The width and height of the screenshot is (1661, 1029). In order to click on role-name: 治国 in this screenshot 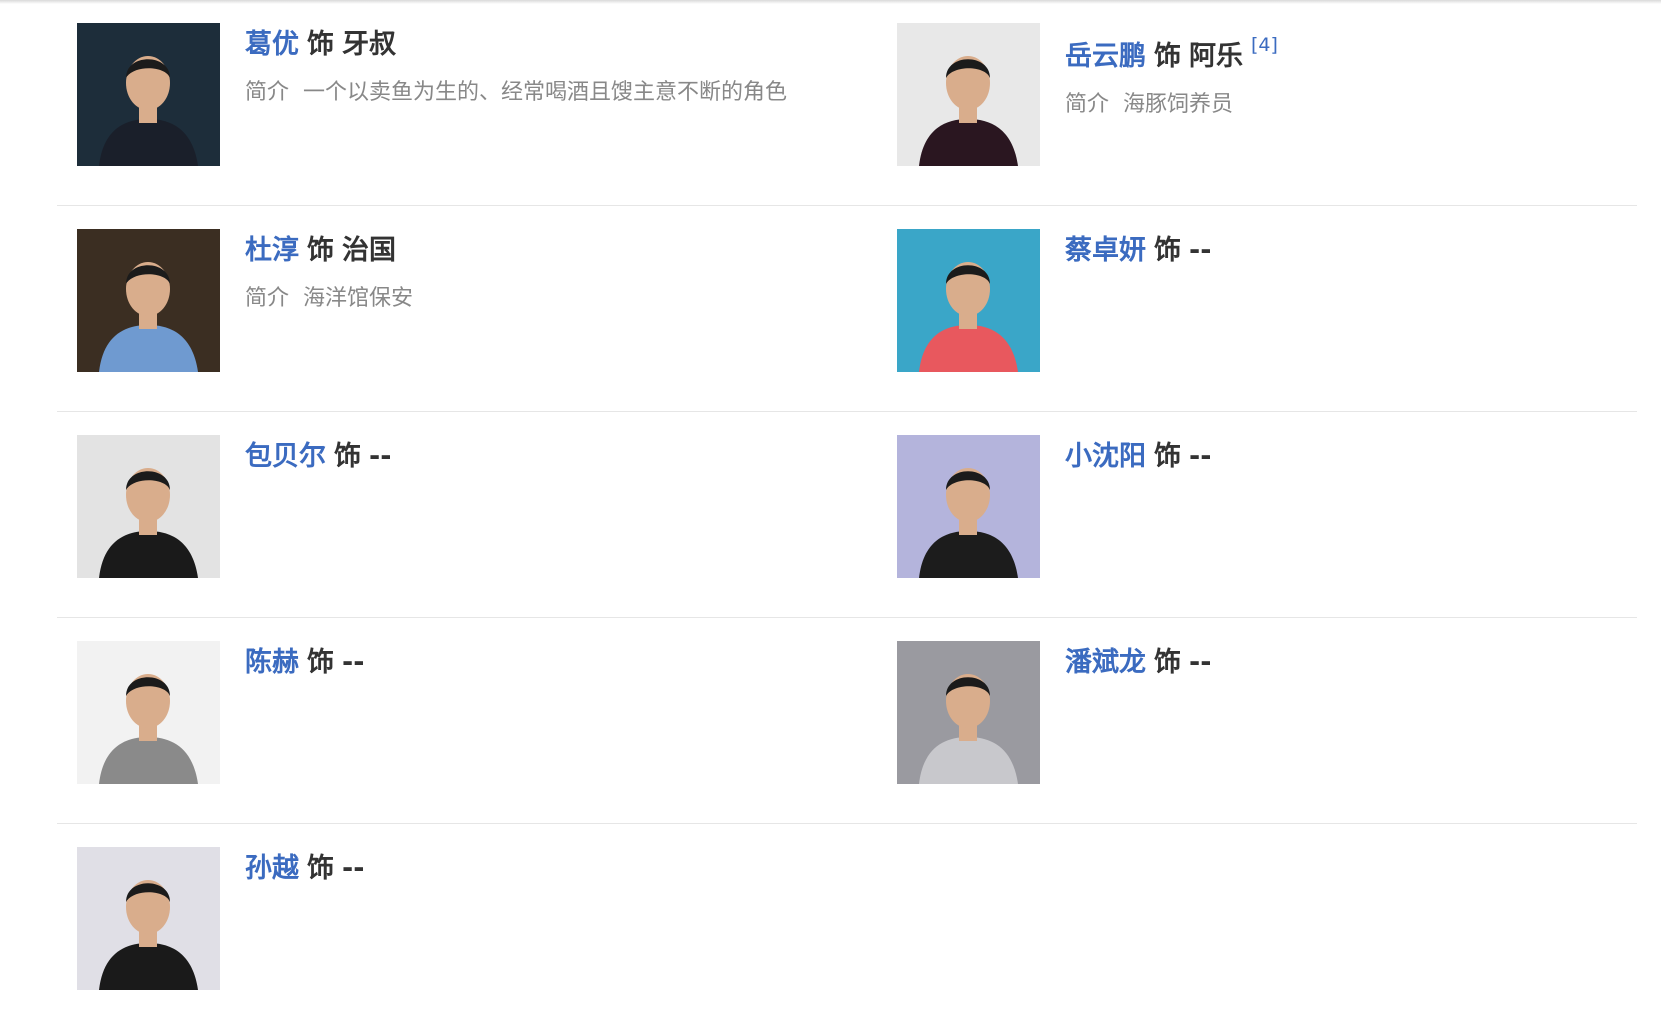, I will do `click(369, 250)`.